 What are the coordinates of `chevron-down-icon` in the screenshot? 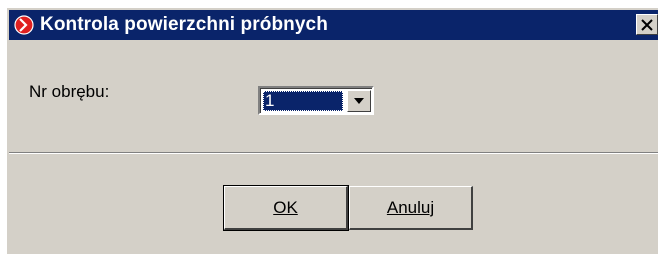 It's located at (359, 101).